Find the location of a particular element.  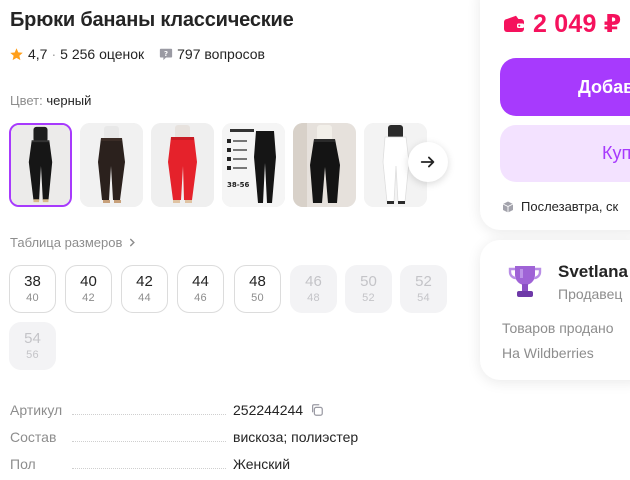

size-ru-value: 52 is located at coordinates (368, 298).